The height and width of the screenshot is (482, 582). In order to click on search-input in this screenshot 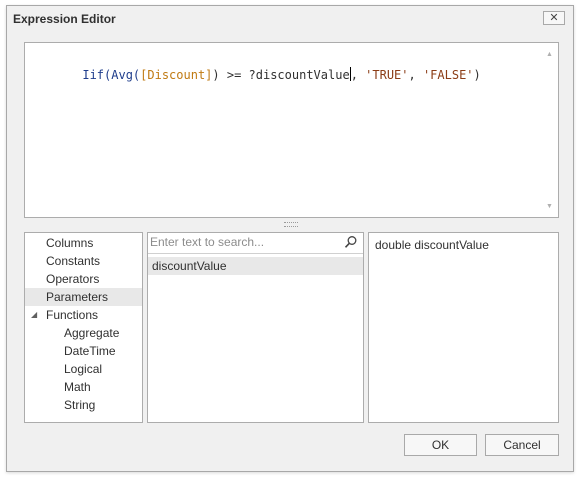, I will do `click(245, 242)`.